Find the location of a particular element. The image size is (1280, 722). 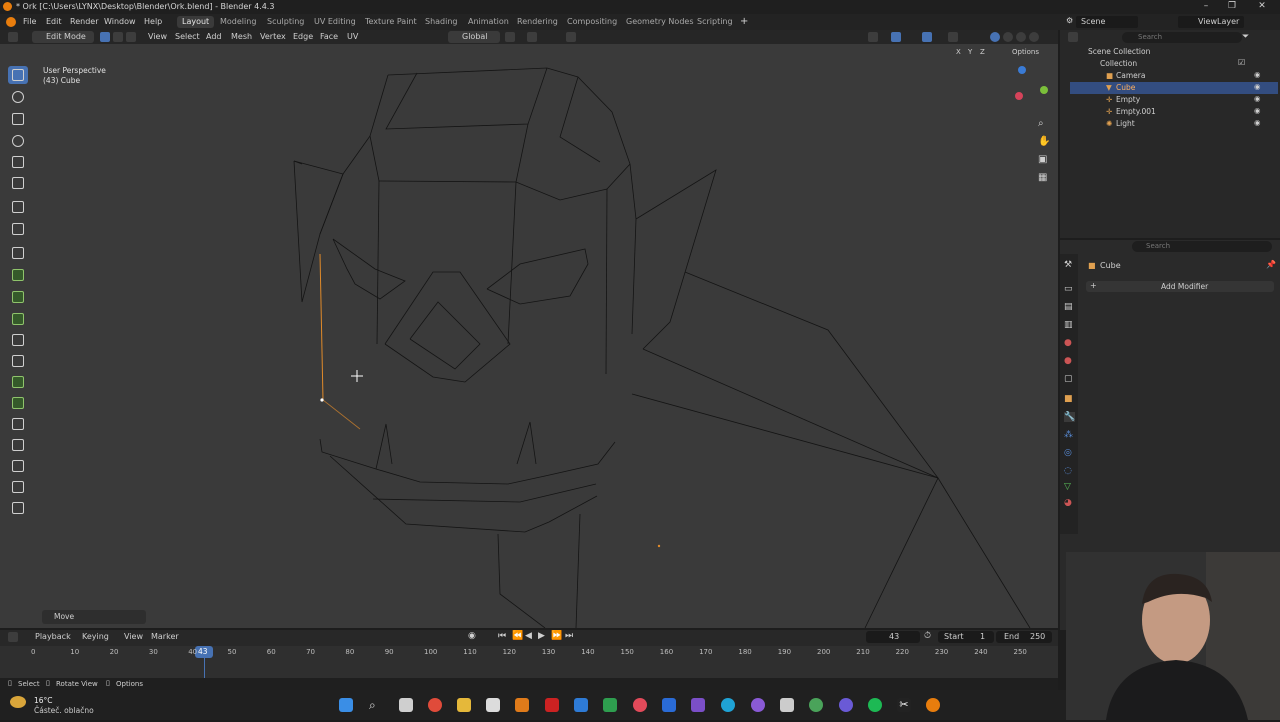

select-box-tool is located at coordinates (18, 75).